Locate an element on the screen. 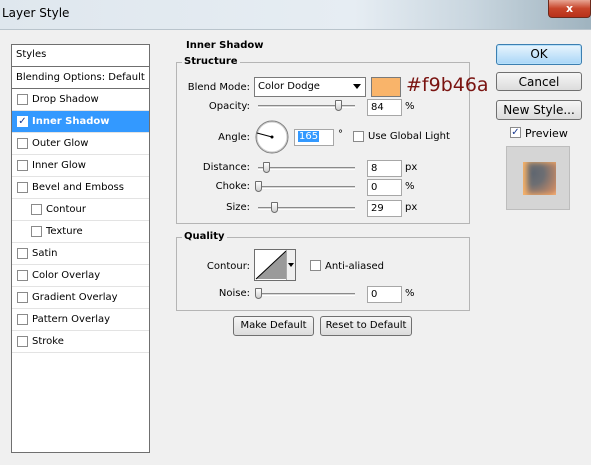 This screenshot has height=465, width=591. close-button: x is located at coordinates (569, 9).